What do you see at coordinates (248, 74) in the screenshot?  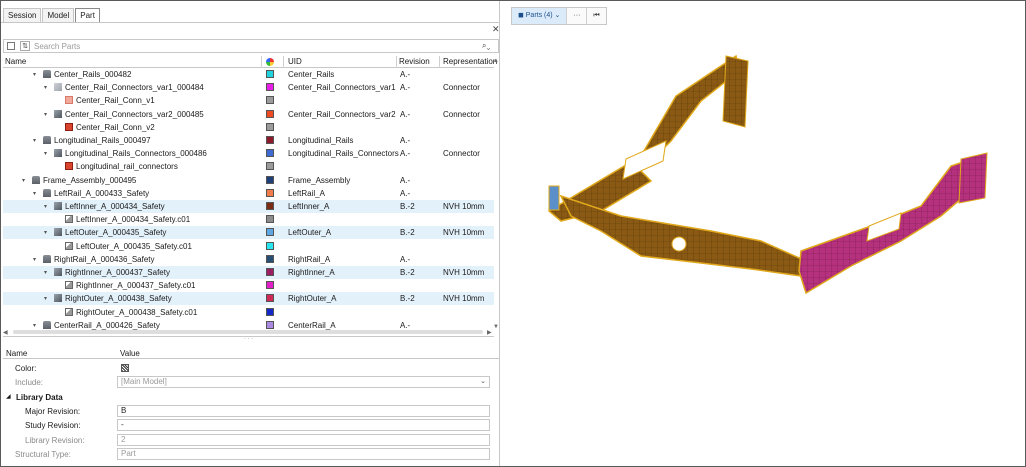 I see `tree-row: ▾ Center_Rails_000482 Center_Rails A.-` at bounding box center [248, 74].